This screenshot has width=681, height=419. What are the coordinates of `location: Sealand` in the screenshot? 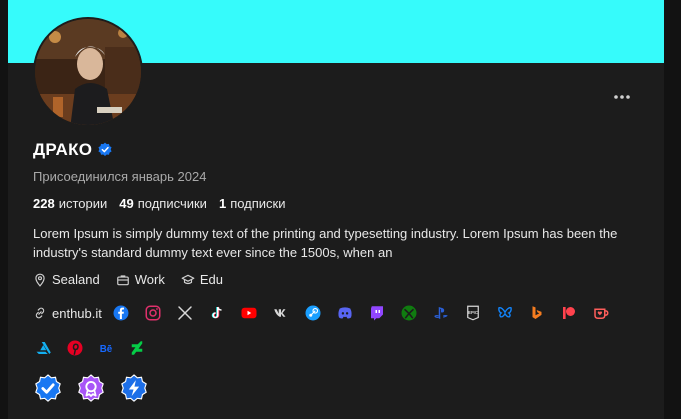 It's located at (66, 279).